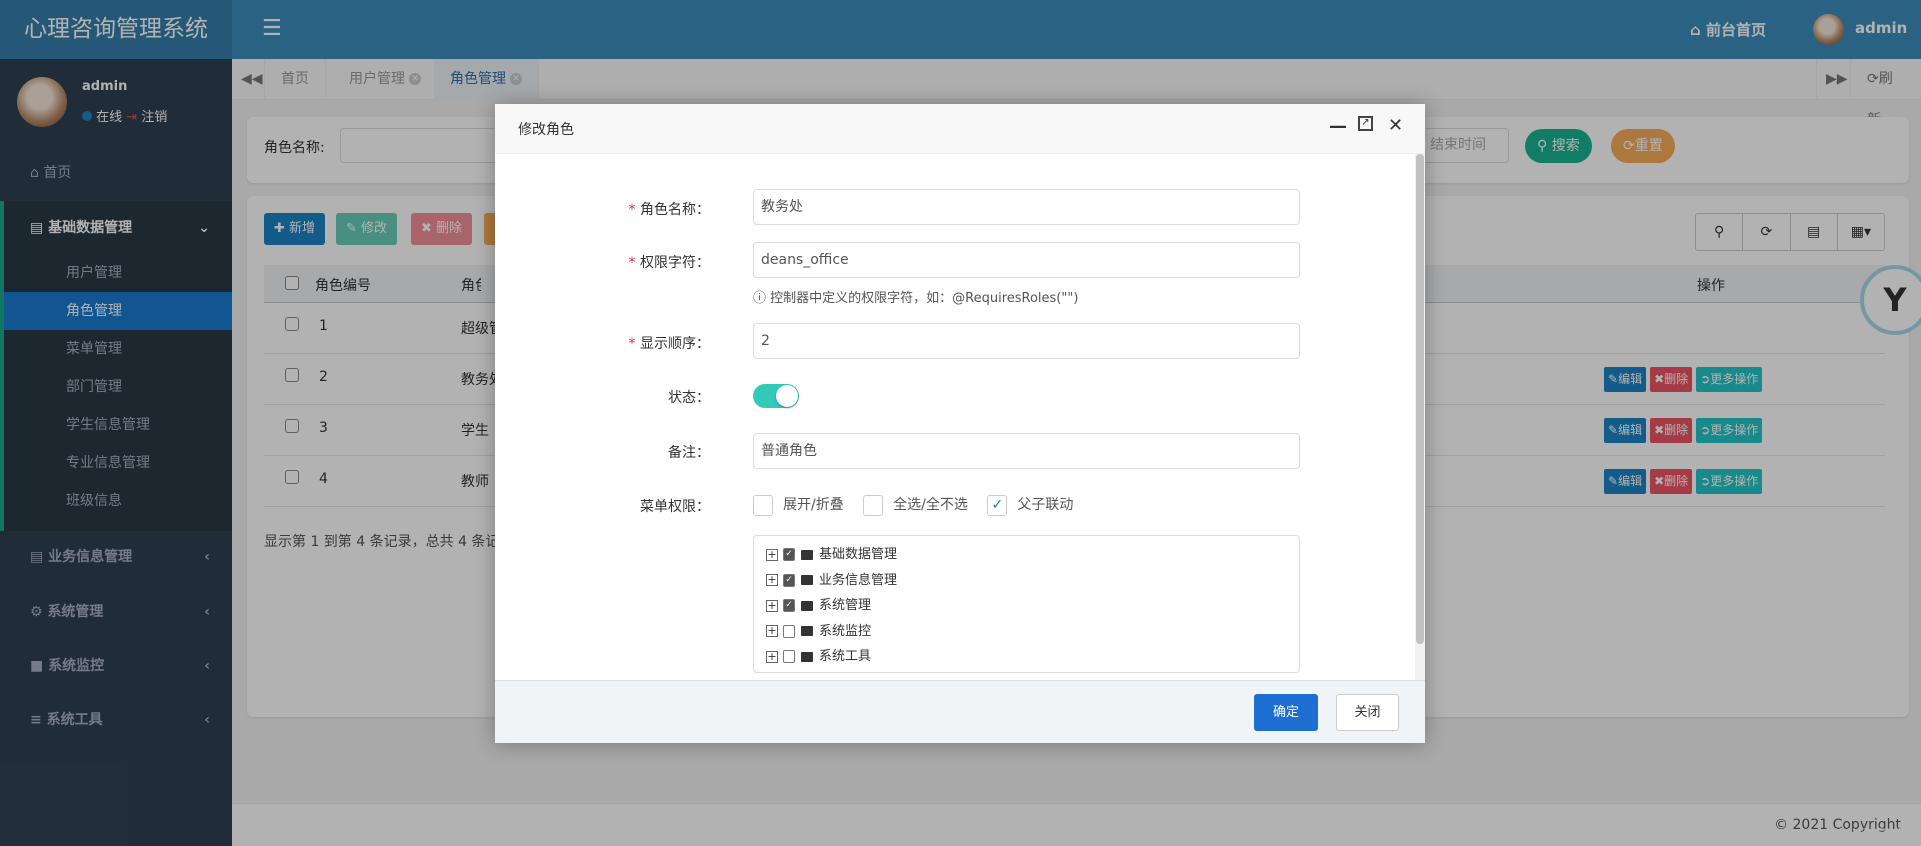 Image resolution: width=1921 pixels, height=846 pixels. I want to click on tree-node-label: 系统工具, so click(845, 656).